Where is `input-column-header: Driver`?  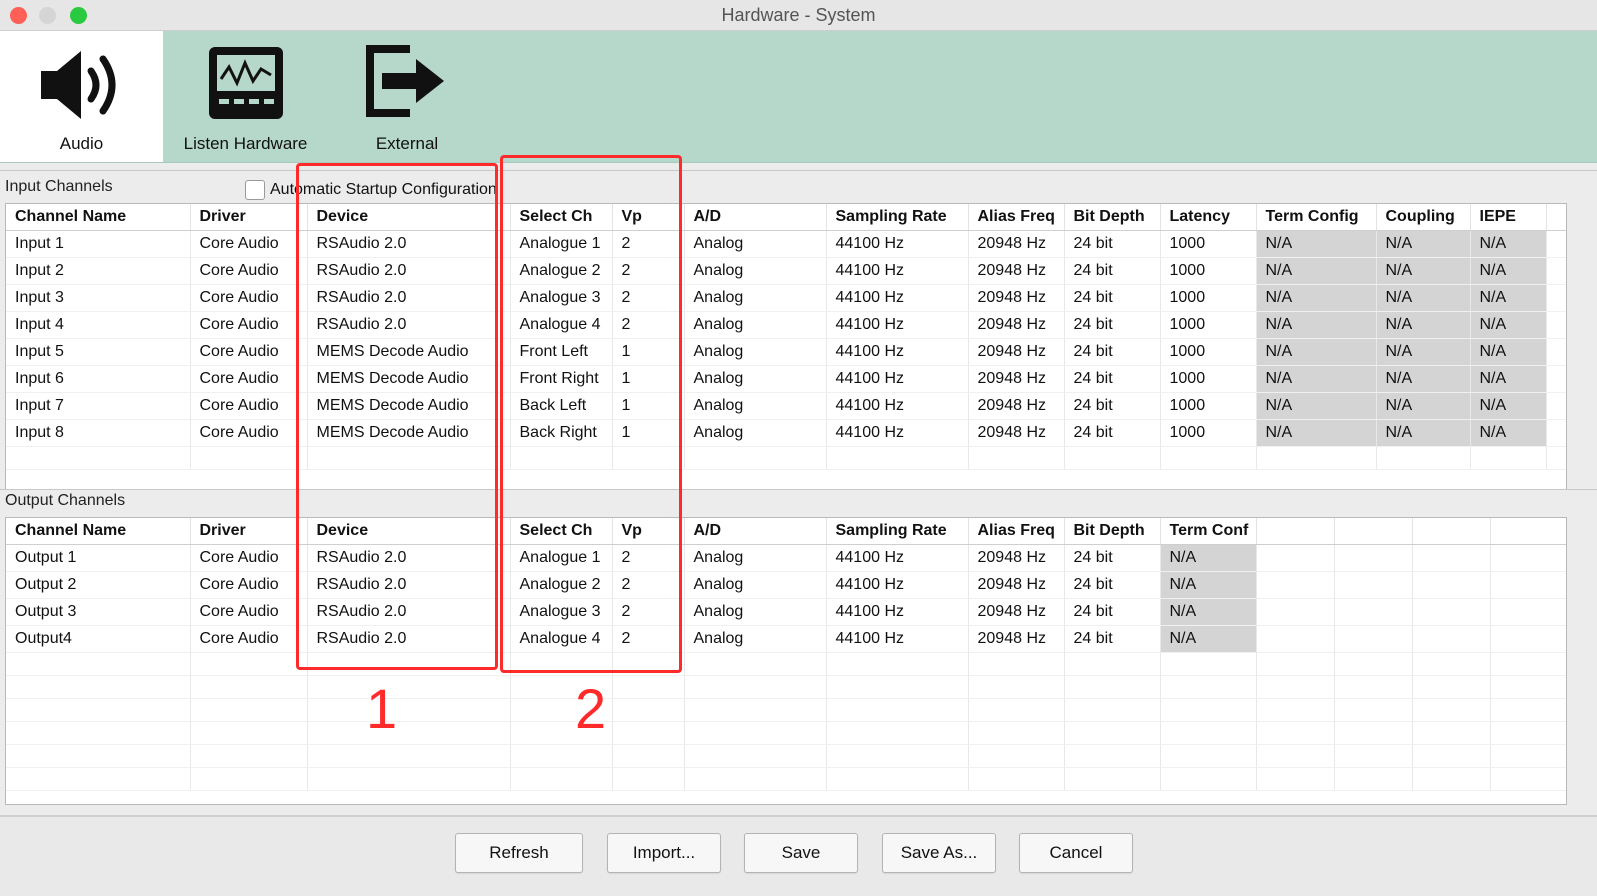 input-column-header: Driver is located at coordinates (249, 217).